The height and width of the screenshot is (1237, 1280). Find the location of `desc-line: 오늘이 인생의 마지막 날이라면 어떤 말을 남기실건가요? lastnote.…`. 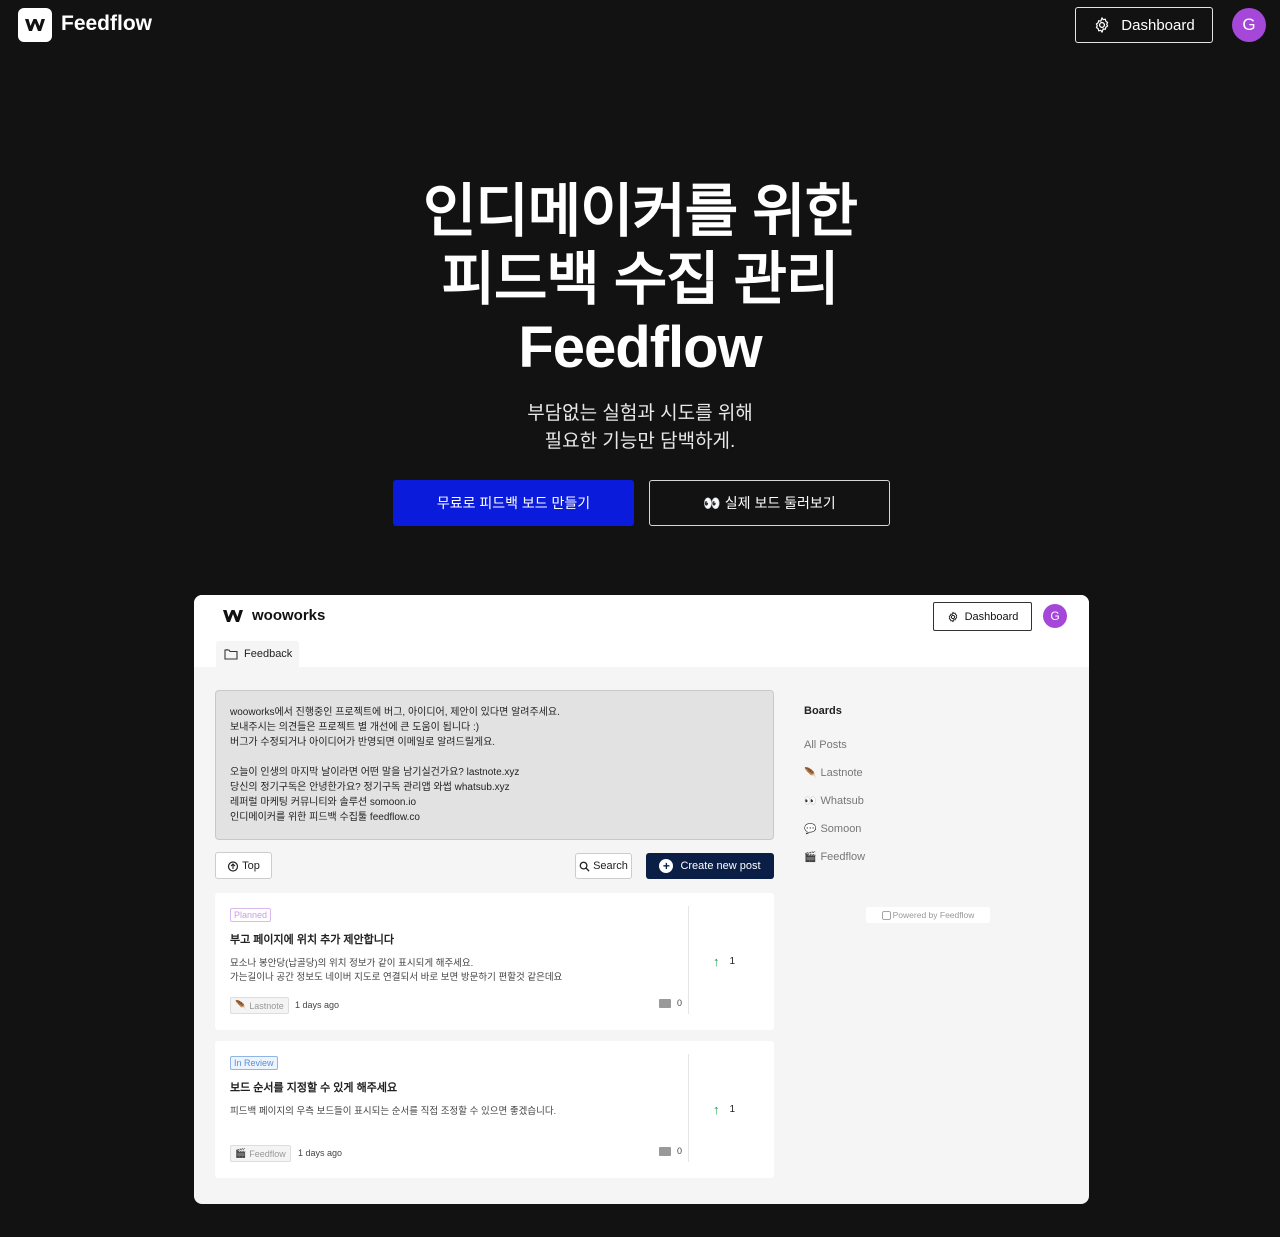

desc-line: 오늘이 인생의 마지막 날이라면 어떤 말을 남기실건가요? lastnote.… is located at coordinates (375, 772).